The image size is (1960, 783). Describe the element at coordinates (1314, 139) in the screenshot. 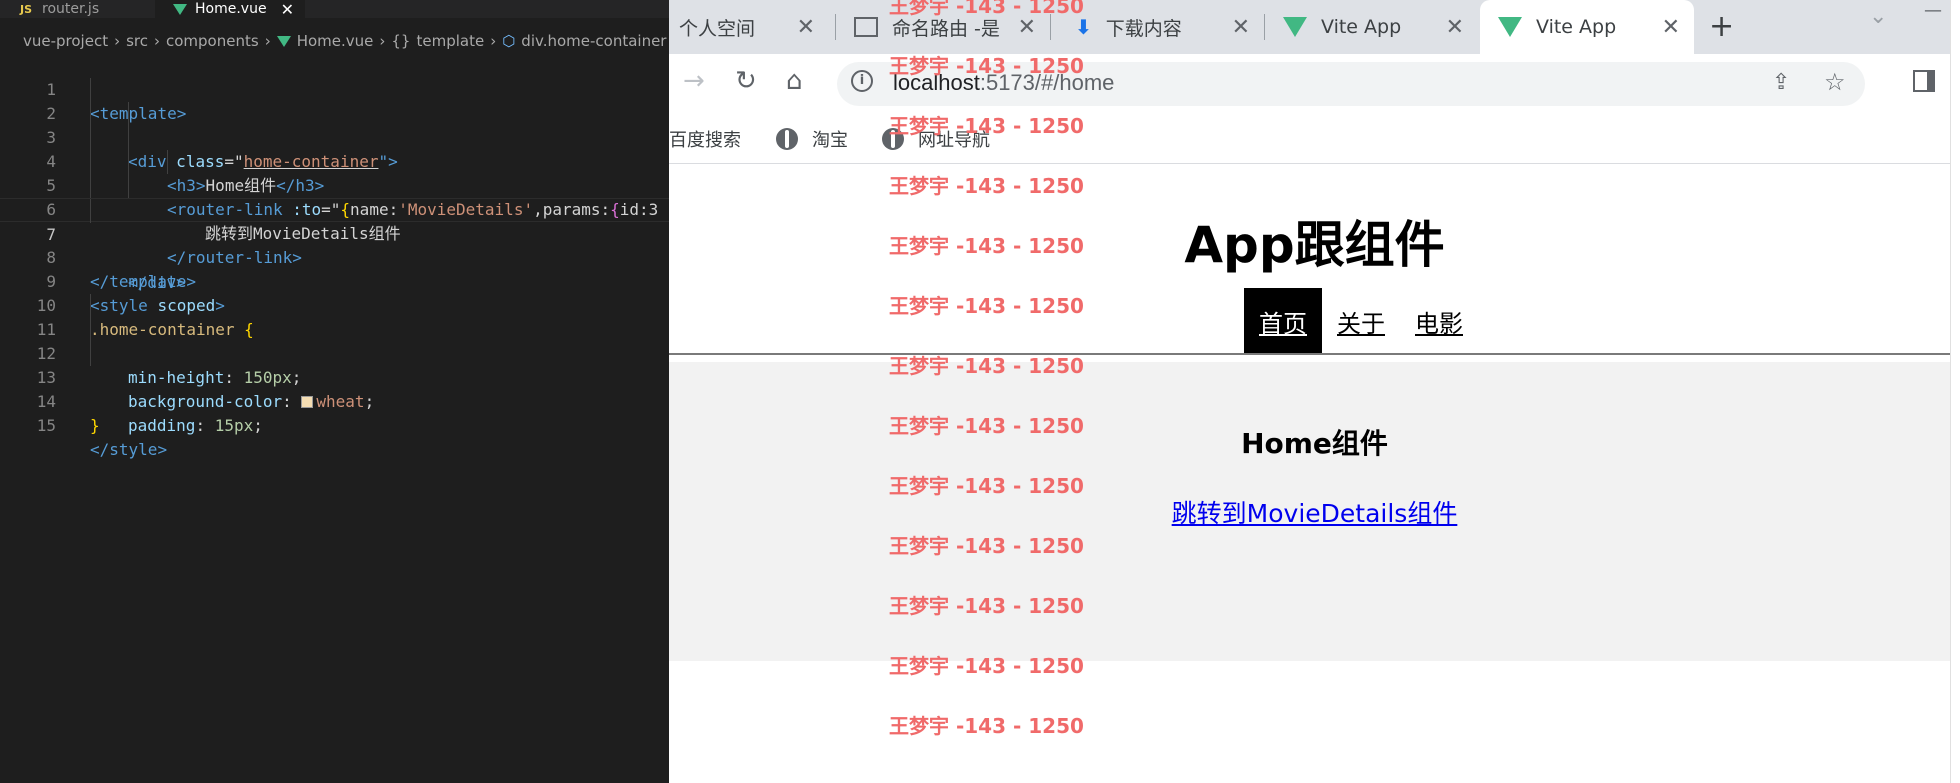

I see `bookmarks-bar: 百度搜索 淘宝 网址导航` at that location.